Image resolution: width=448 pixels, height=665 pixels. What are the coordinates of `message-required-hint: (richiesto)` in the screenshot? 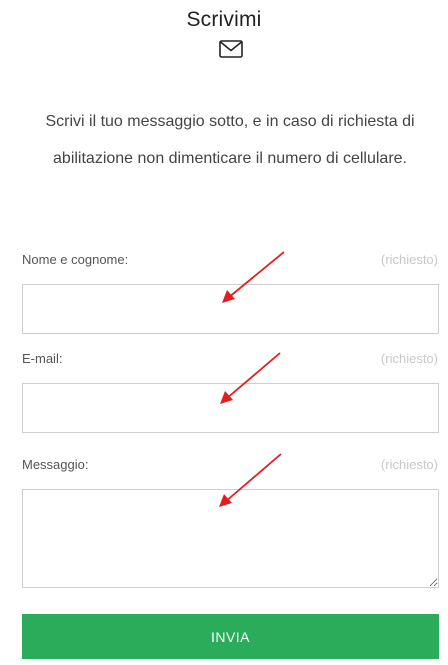 It's located at (409, 464).